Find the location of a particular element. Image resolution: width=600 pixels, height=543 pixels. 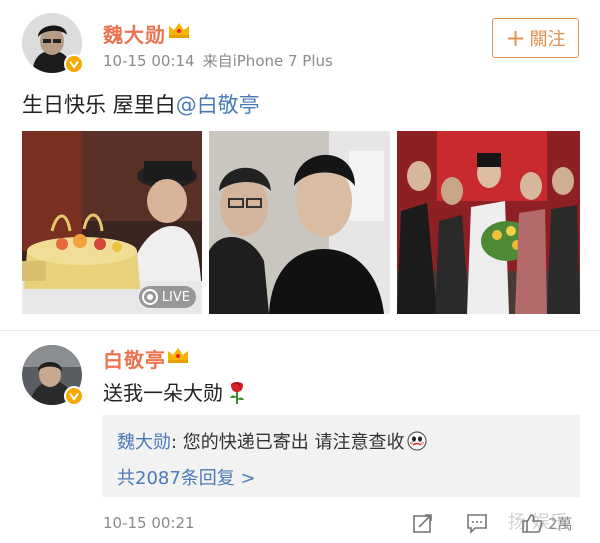

reply-text: 送我一朵大勋 is located at coordinates (175, 391).